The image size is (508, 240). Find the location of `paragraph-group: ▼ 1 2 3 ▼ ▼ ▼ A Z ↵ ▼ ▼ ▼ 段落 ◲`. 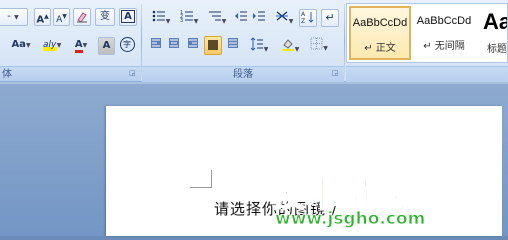

paragraph-group: ▼ 1 2 3 ▼ ▼ ▼ A Z ↵ ▼ ▼ ▼ 段落 ◲ is located at coordinates (243, 41).